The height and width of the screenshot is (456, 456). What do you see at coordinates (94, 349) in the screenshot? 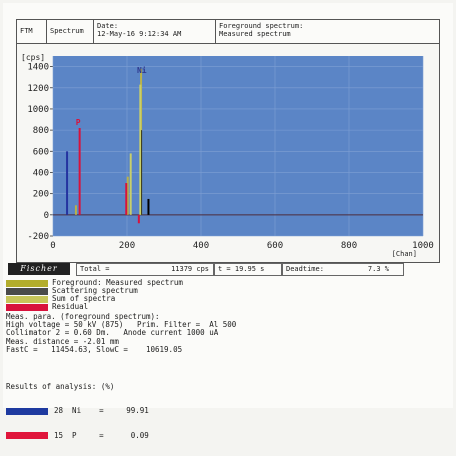
I see `meas-line: FastC = 11454.63, SlowC = 10619.05` at bounding box center [94, 349].